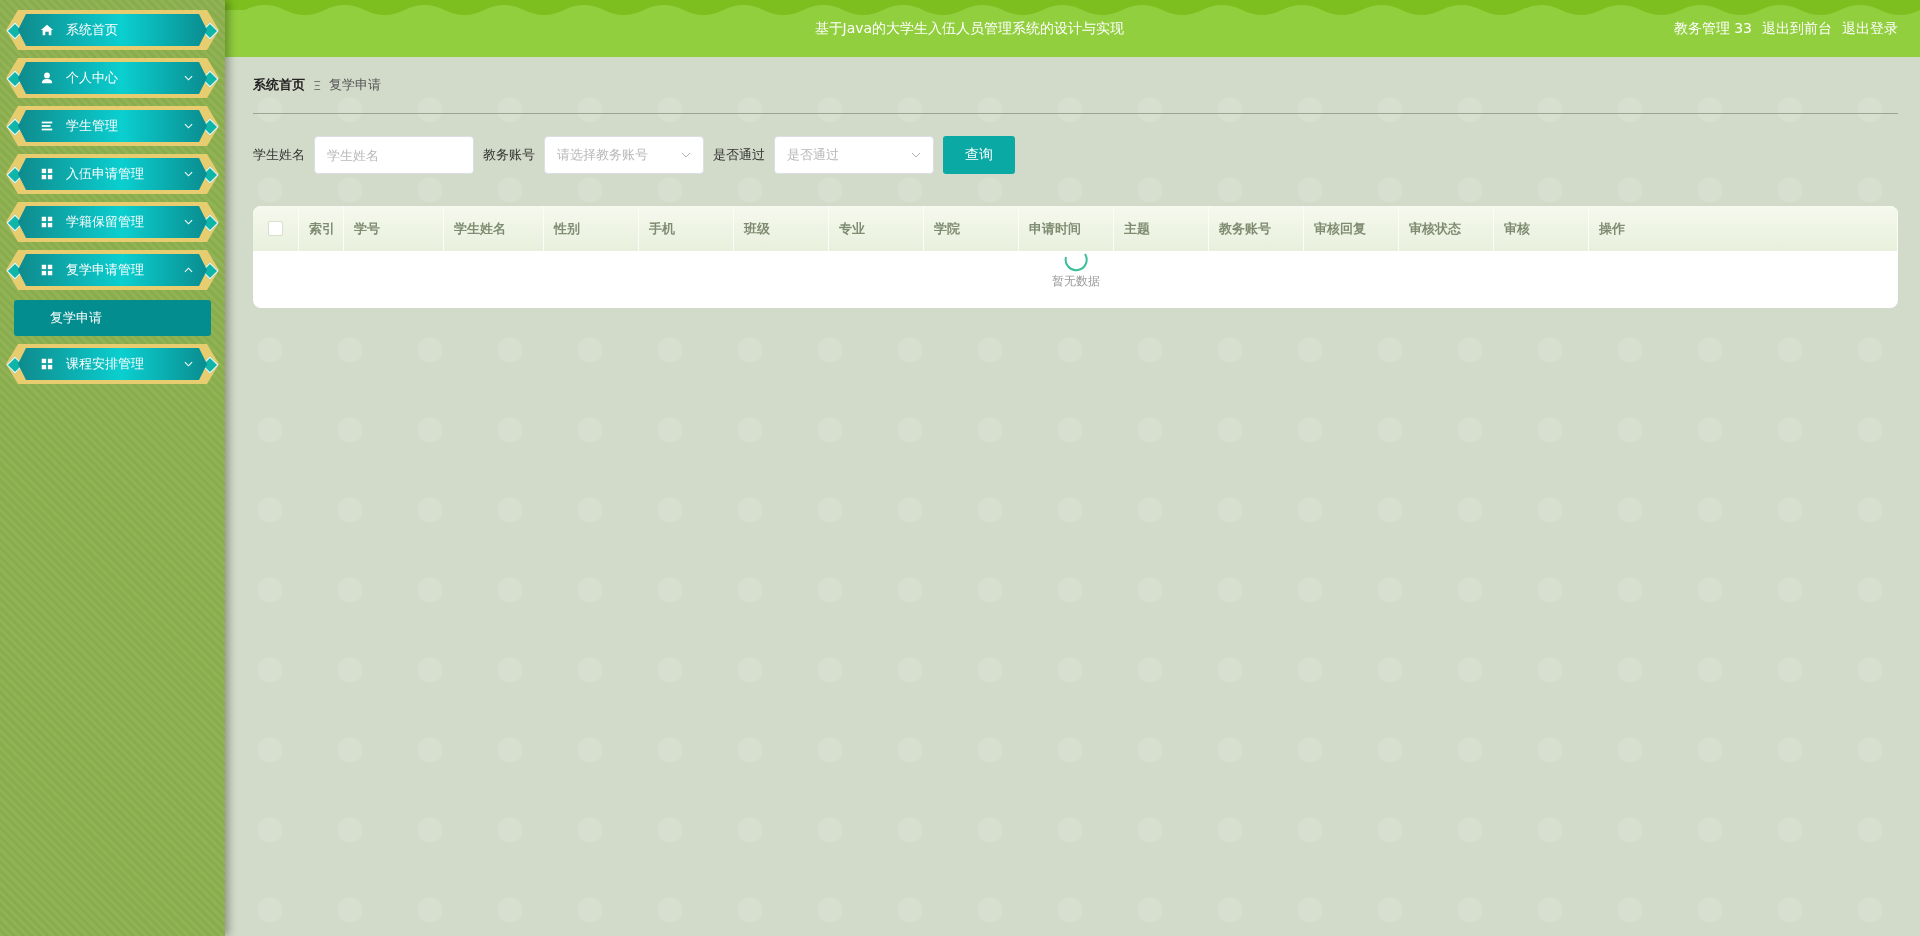  What do you see at coordinates (47, 30) in the screenshot?
I see `home-icon` at bounding box center [47, 30].